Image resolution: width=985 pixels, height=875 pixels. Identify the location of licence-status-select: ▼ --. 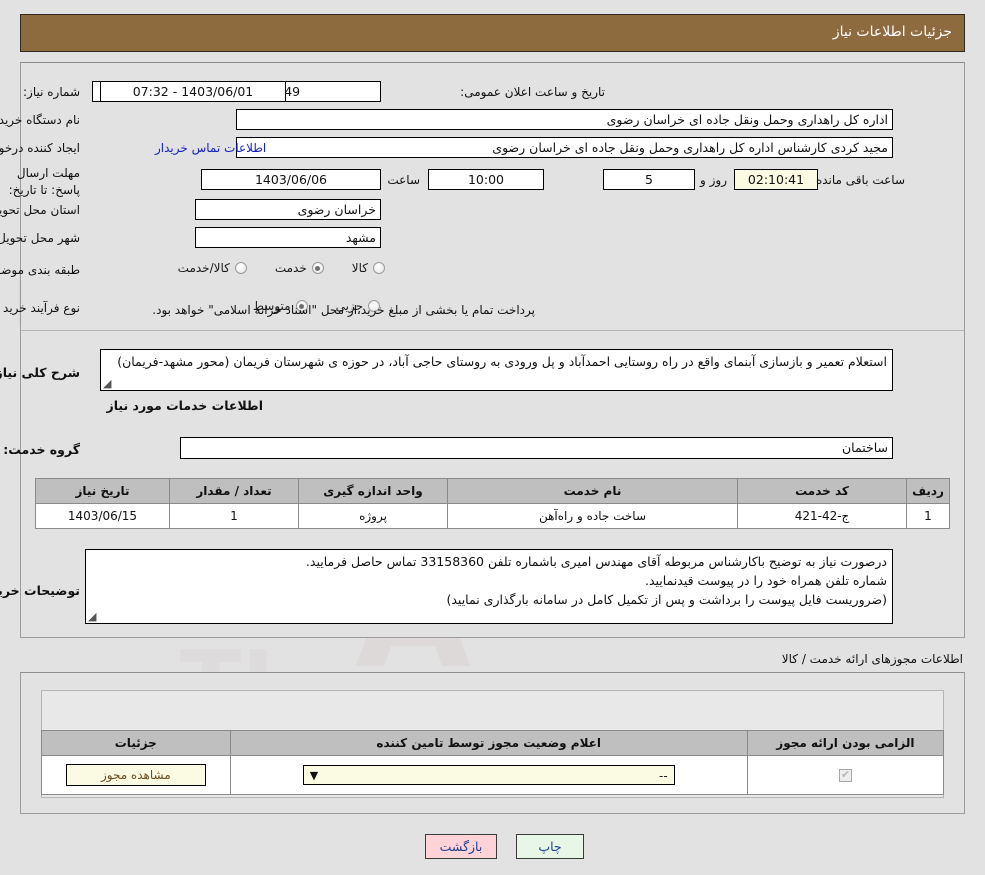
(488, 775).